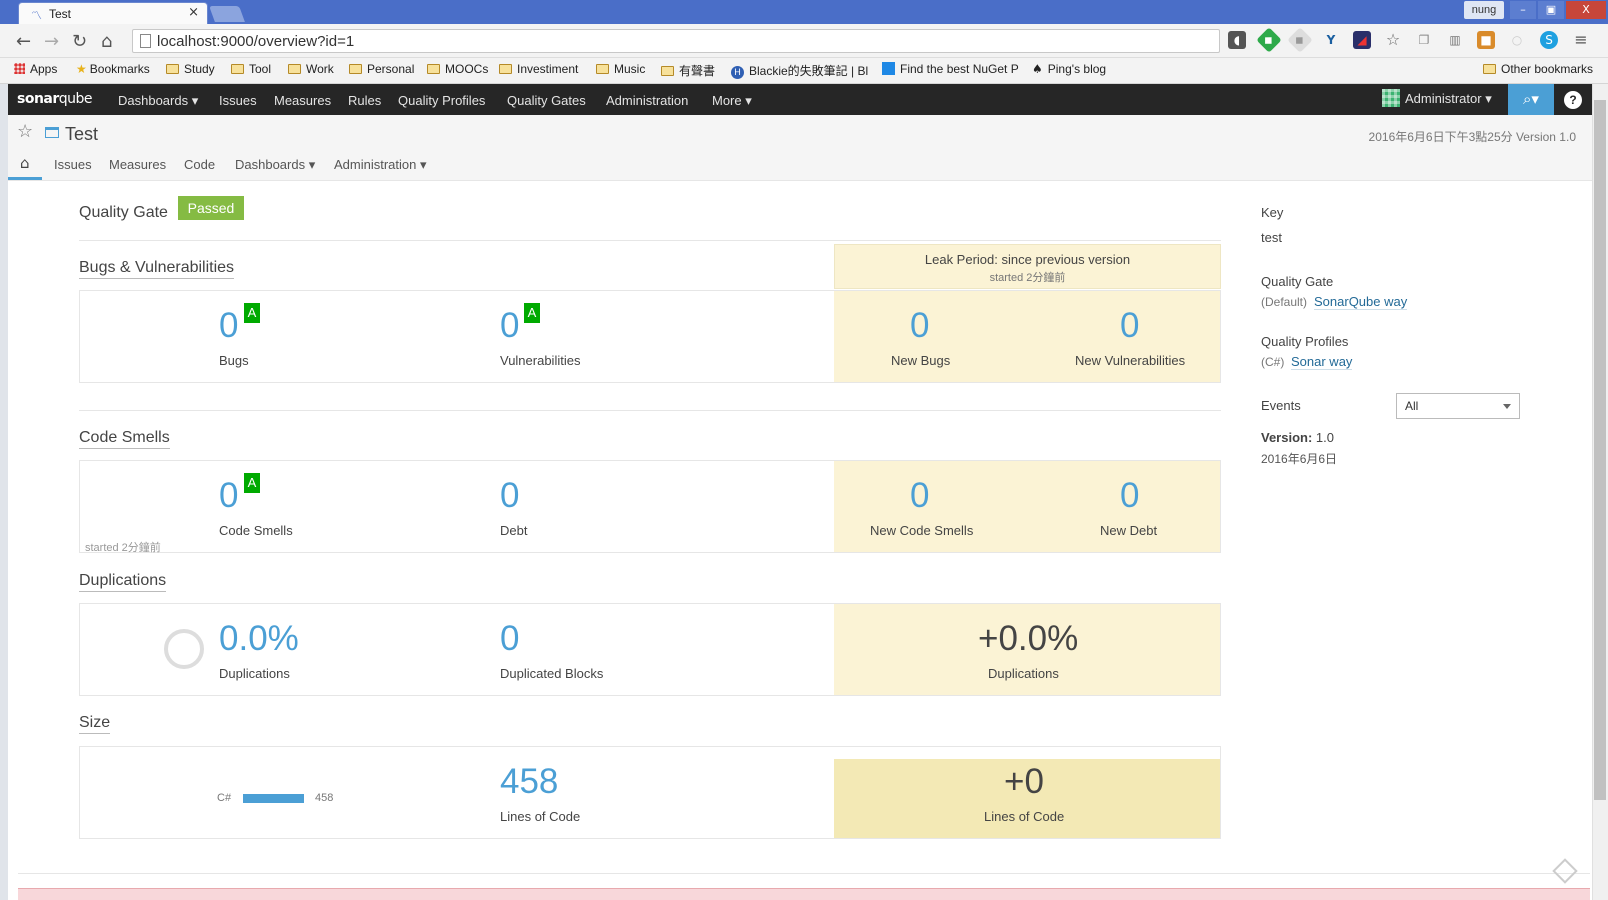 The width and height of the screenshot is (1608, 900). What do you see at coordinates (381, 69) in the screenshot?
I see `bookmark-personal: Personal` at bounding box center [381, 69].